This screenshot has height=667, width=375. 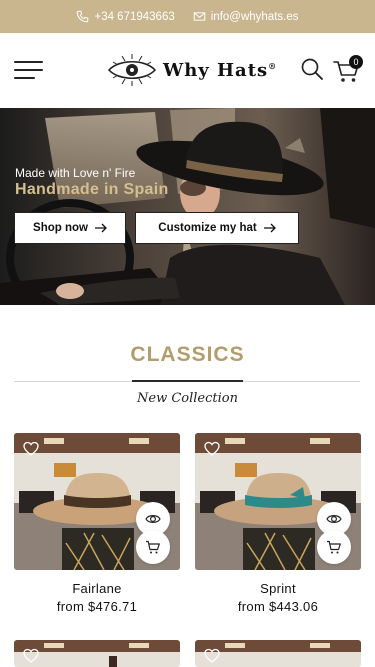 I want to click on customize-hat-button: Customize my hat, so click(x=217, y=228).